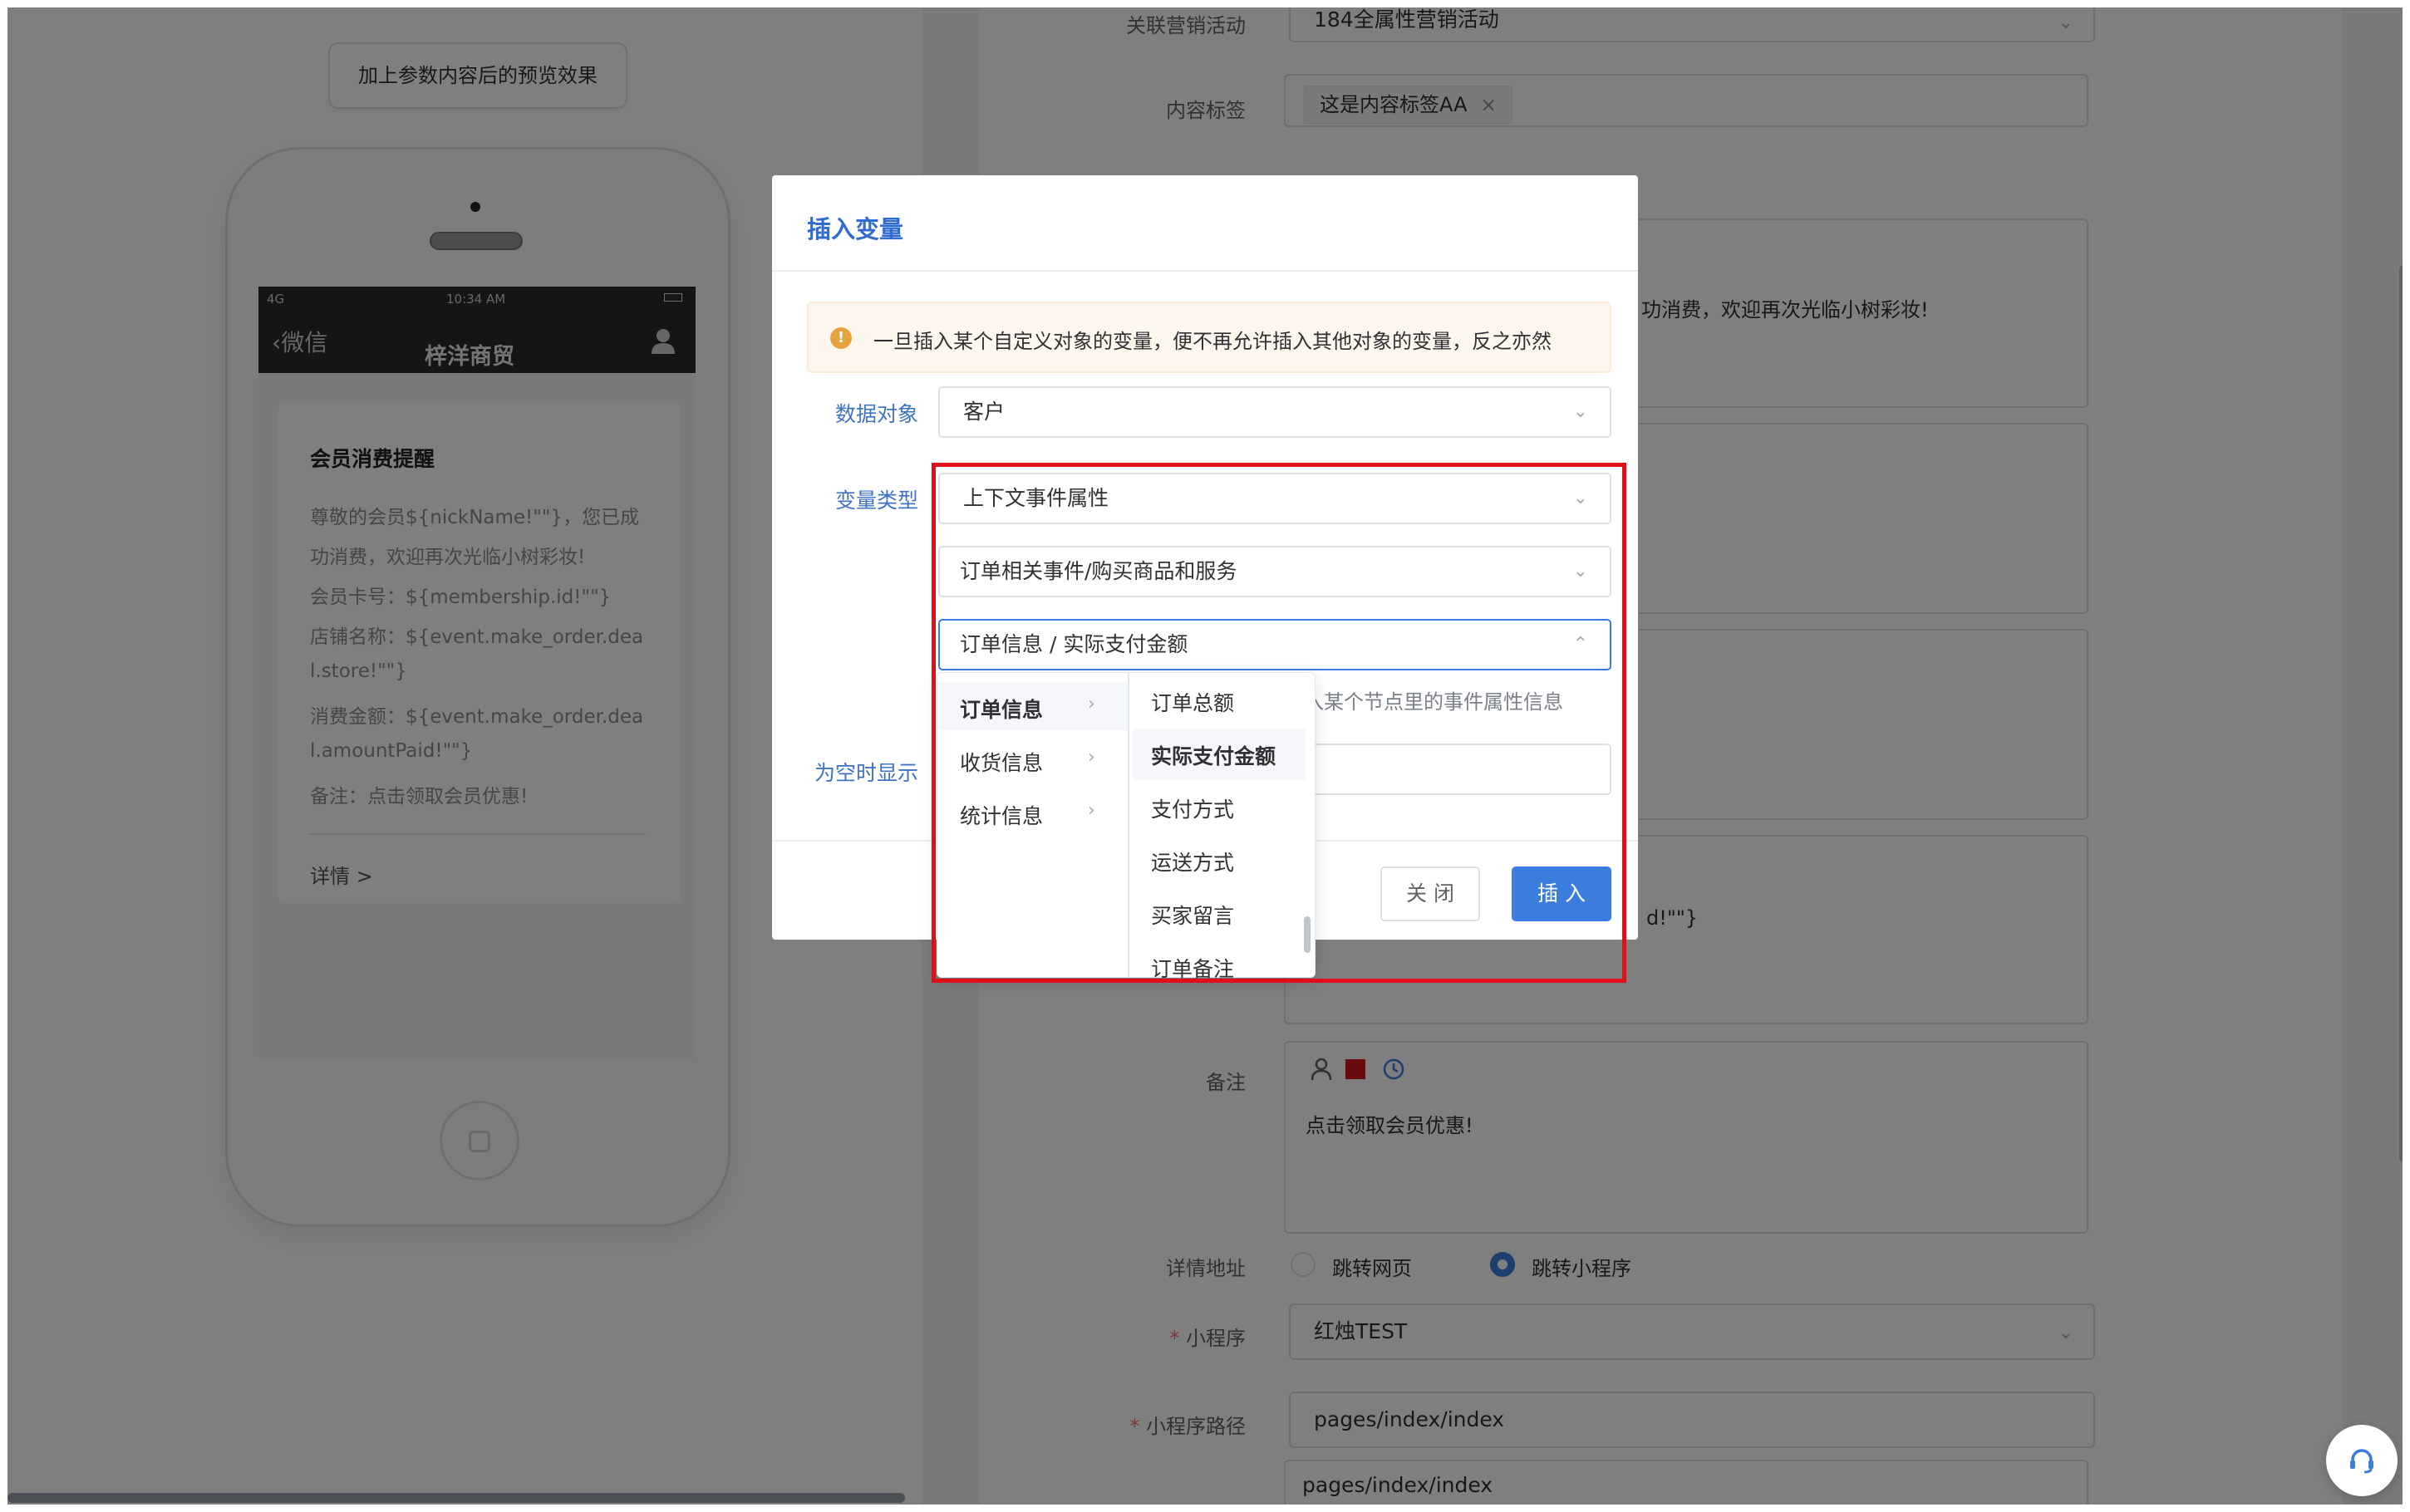  I want to click on var-type-label: 变量类型, so click(876, 500).